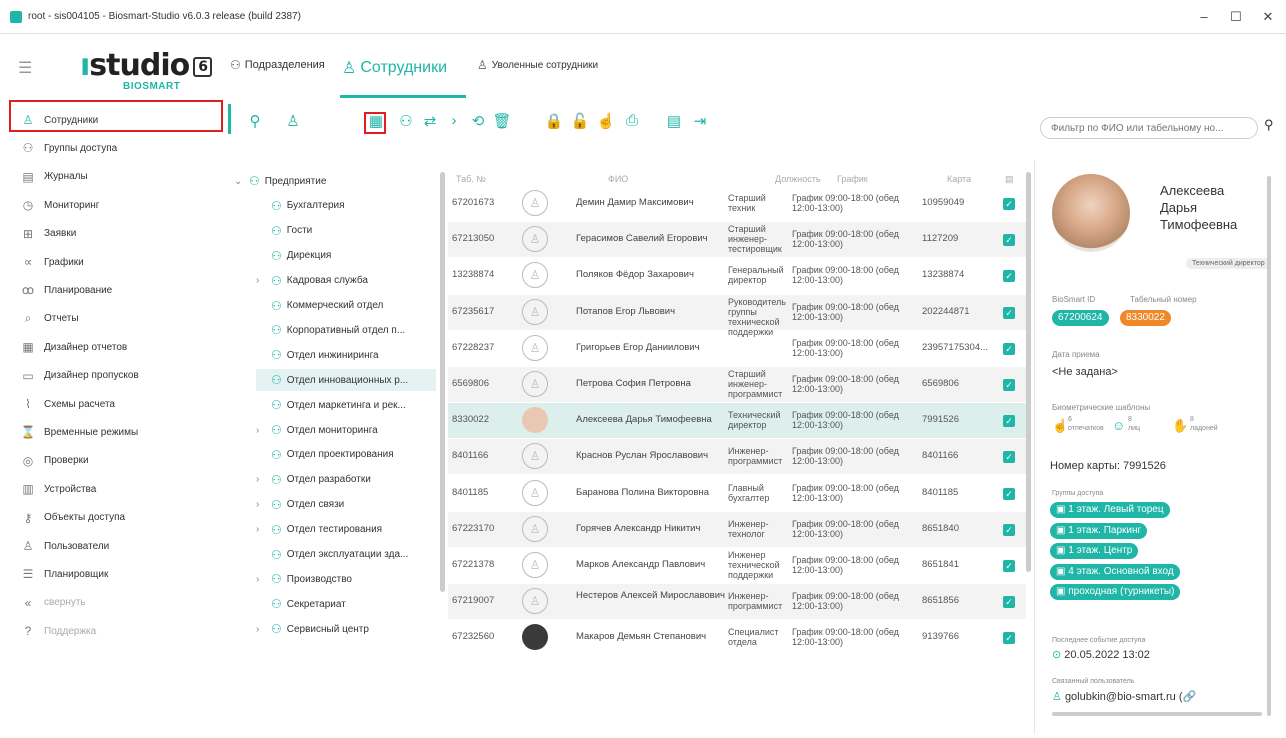 The height and width of the screenshot is (738, 1286). What do you see at coordinates (1160, 696) in the screenshot?
I see `linked-user: ♙ golubkin@bio-smart.ru (🔗` at bounding box center [1160, 696].